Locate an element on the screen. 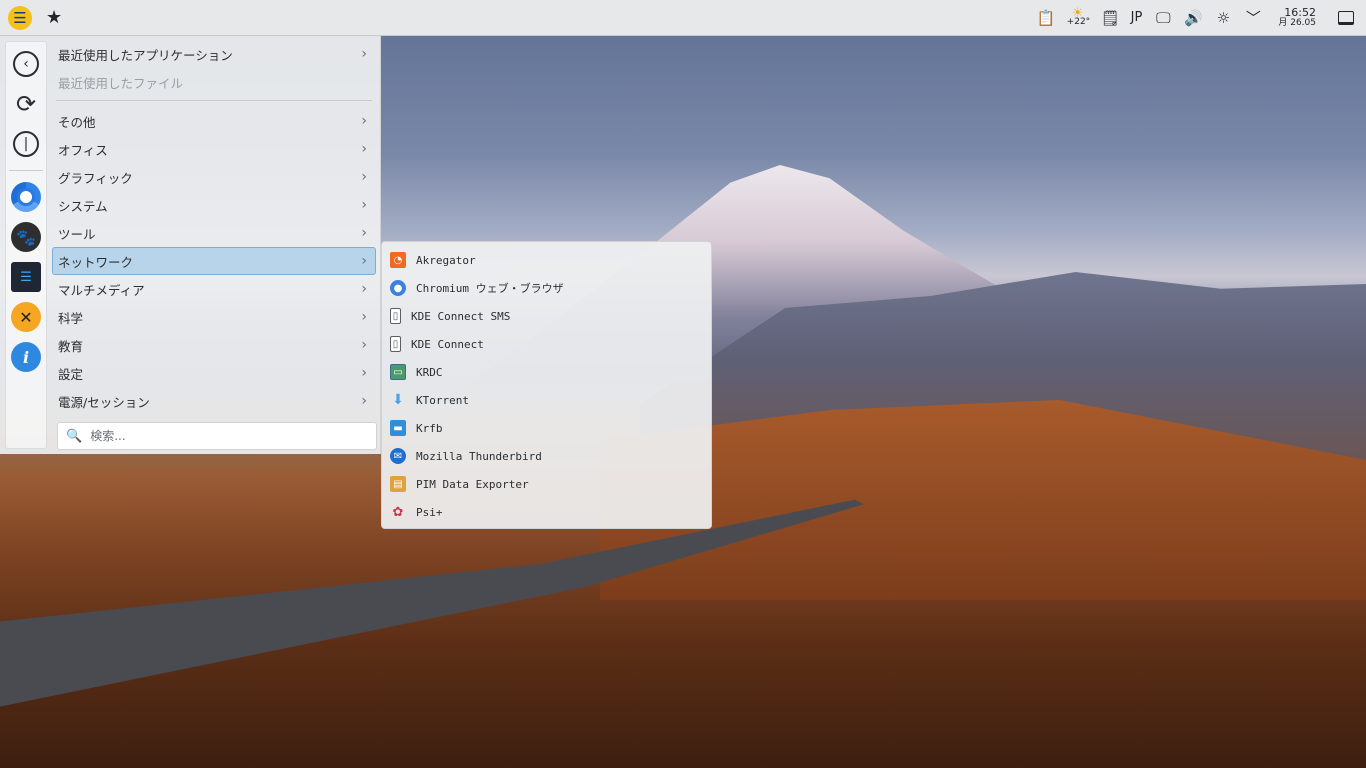  category-label: 教育 is located at coordinates (71, 346).